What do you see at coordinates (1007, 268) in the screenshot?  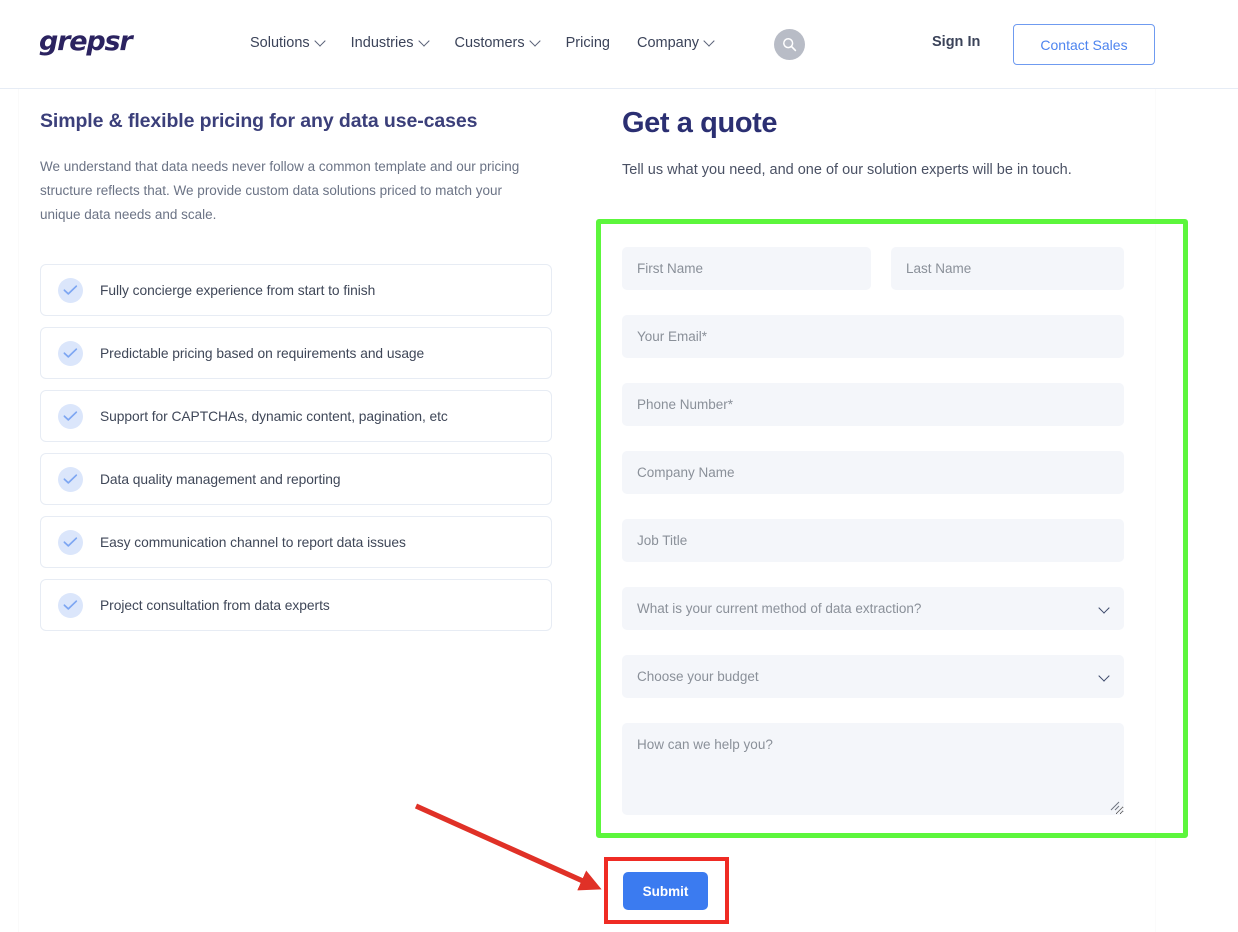 I see `last-name-input` at bounding box center [1007, 268].